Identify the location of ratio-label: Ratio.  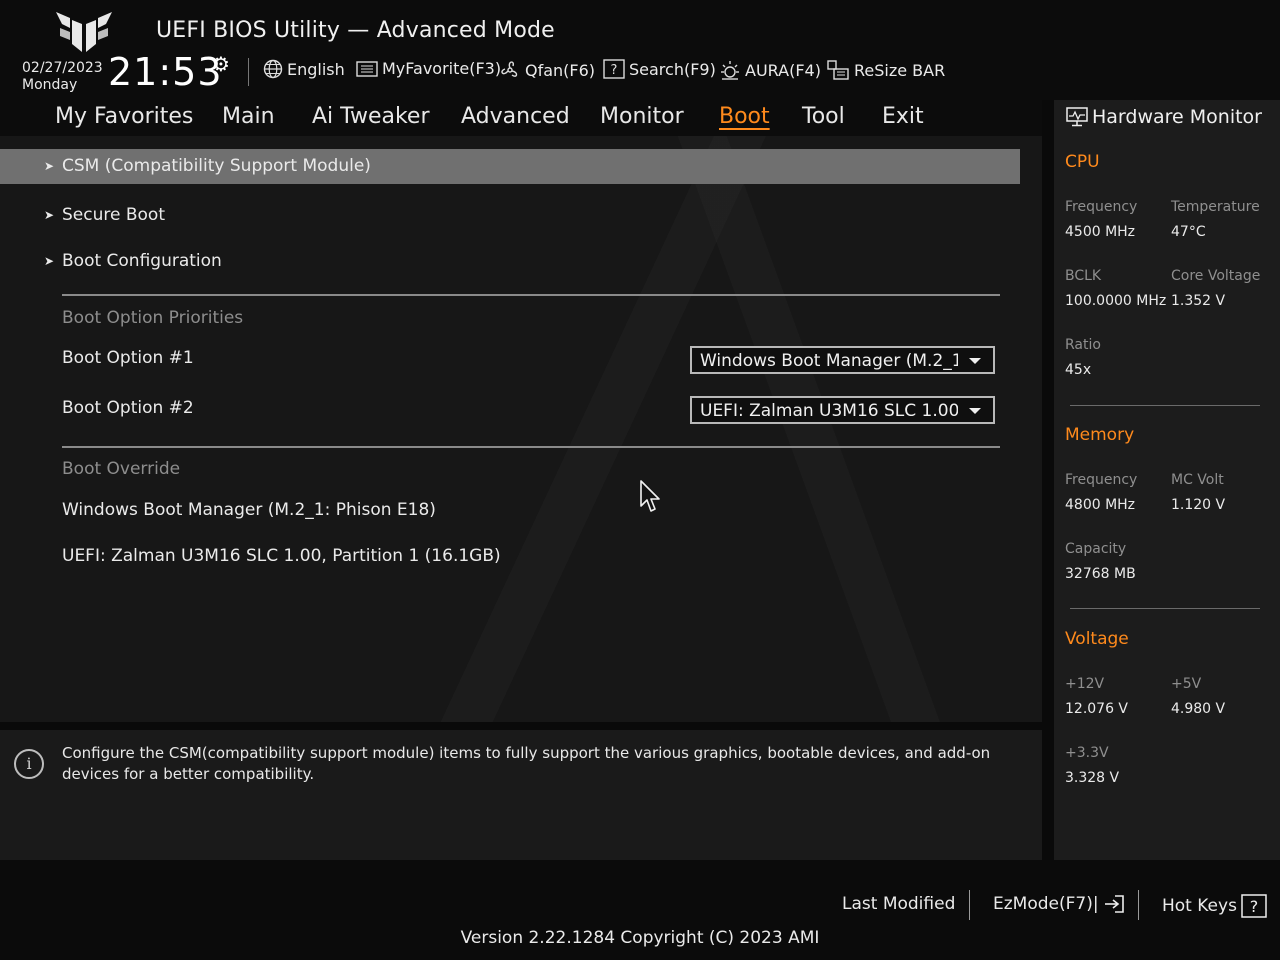
(1083, 345).